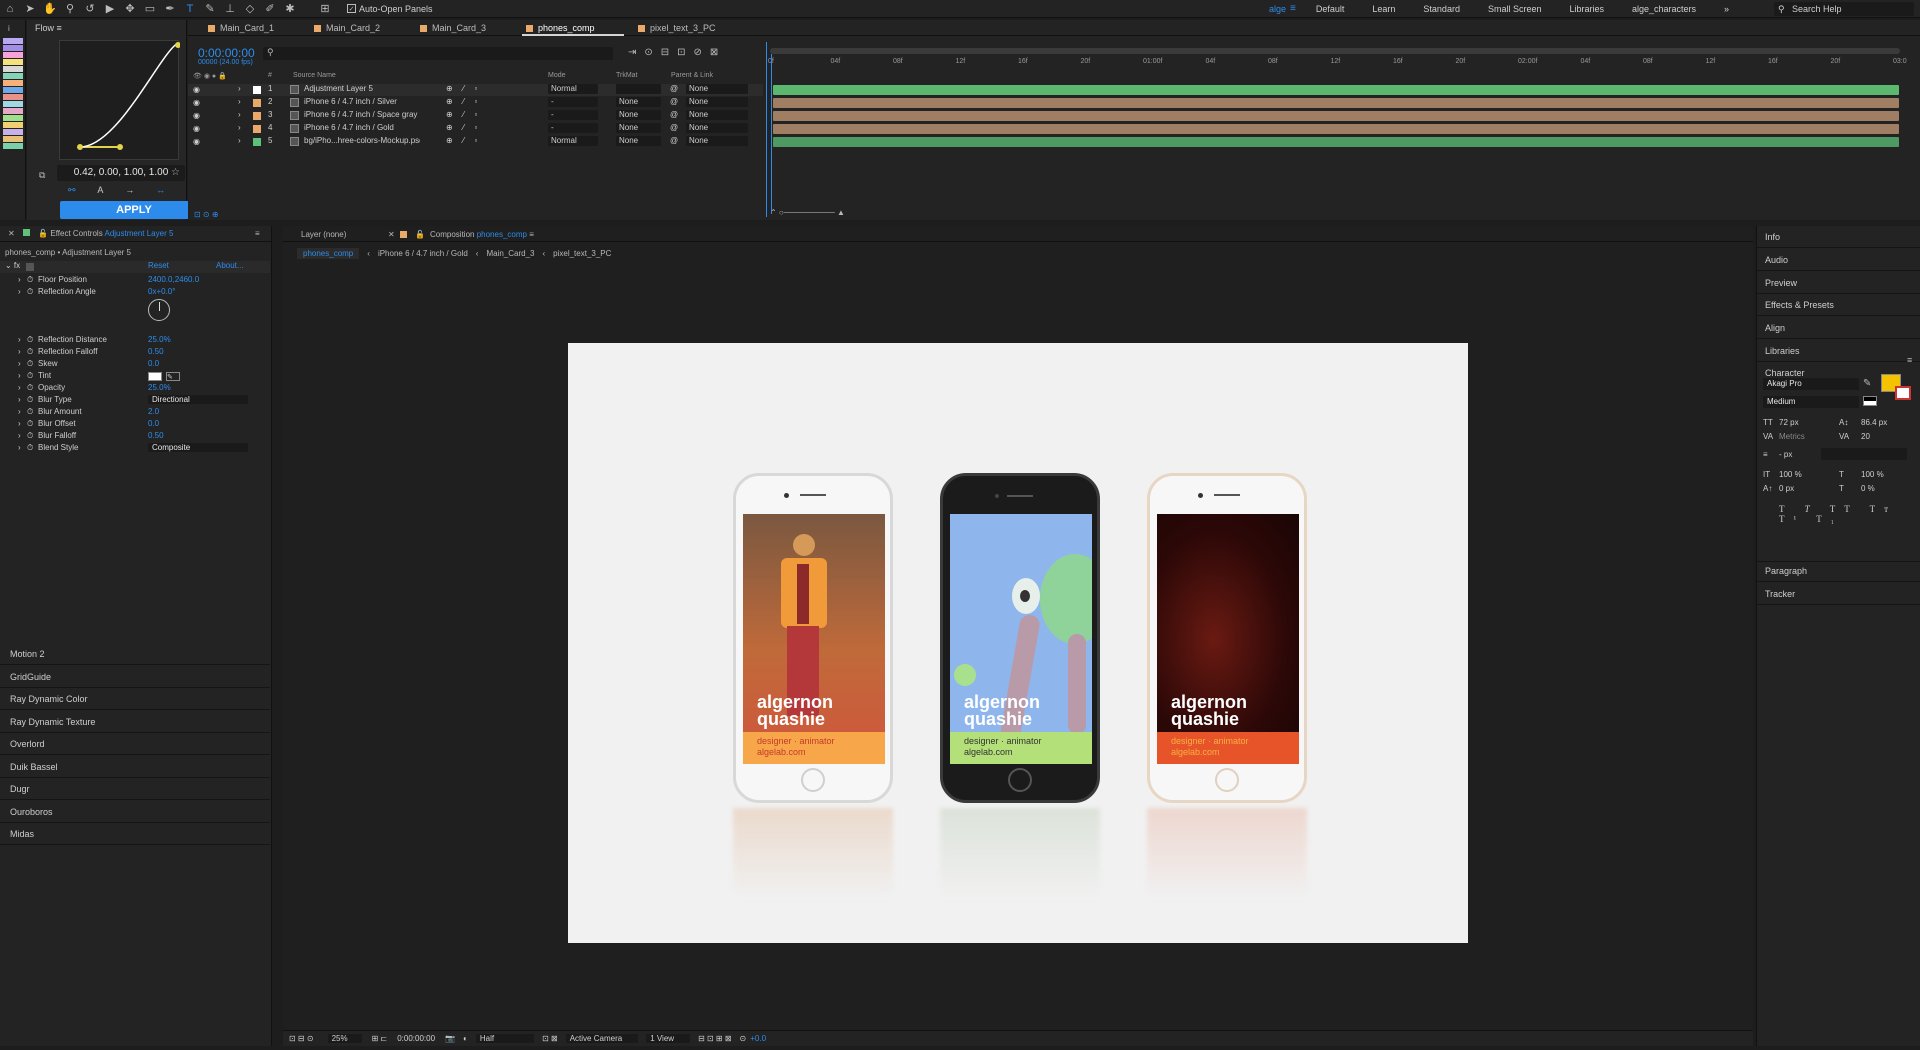 This screenshot has width=1920, height=1050. I want to click on kerning-field: Metrics, so click(1792, 436).